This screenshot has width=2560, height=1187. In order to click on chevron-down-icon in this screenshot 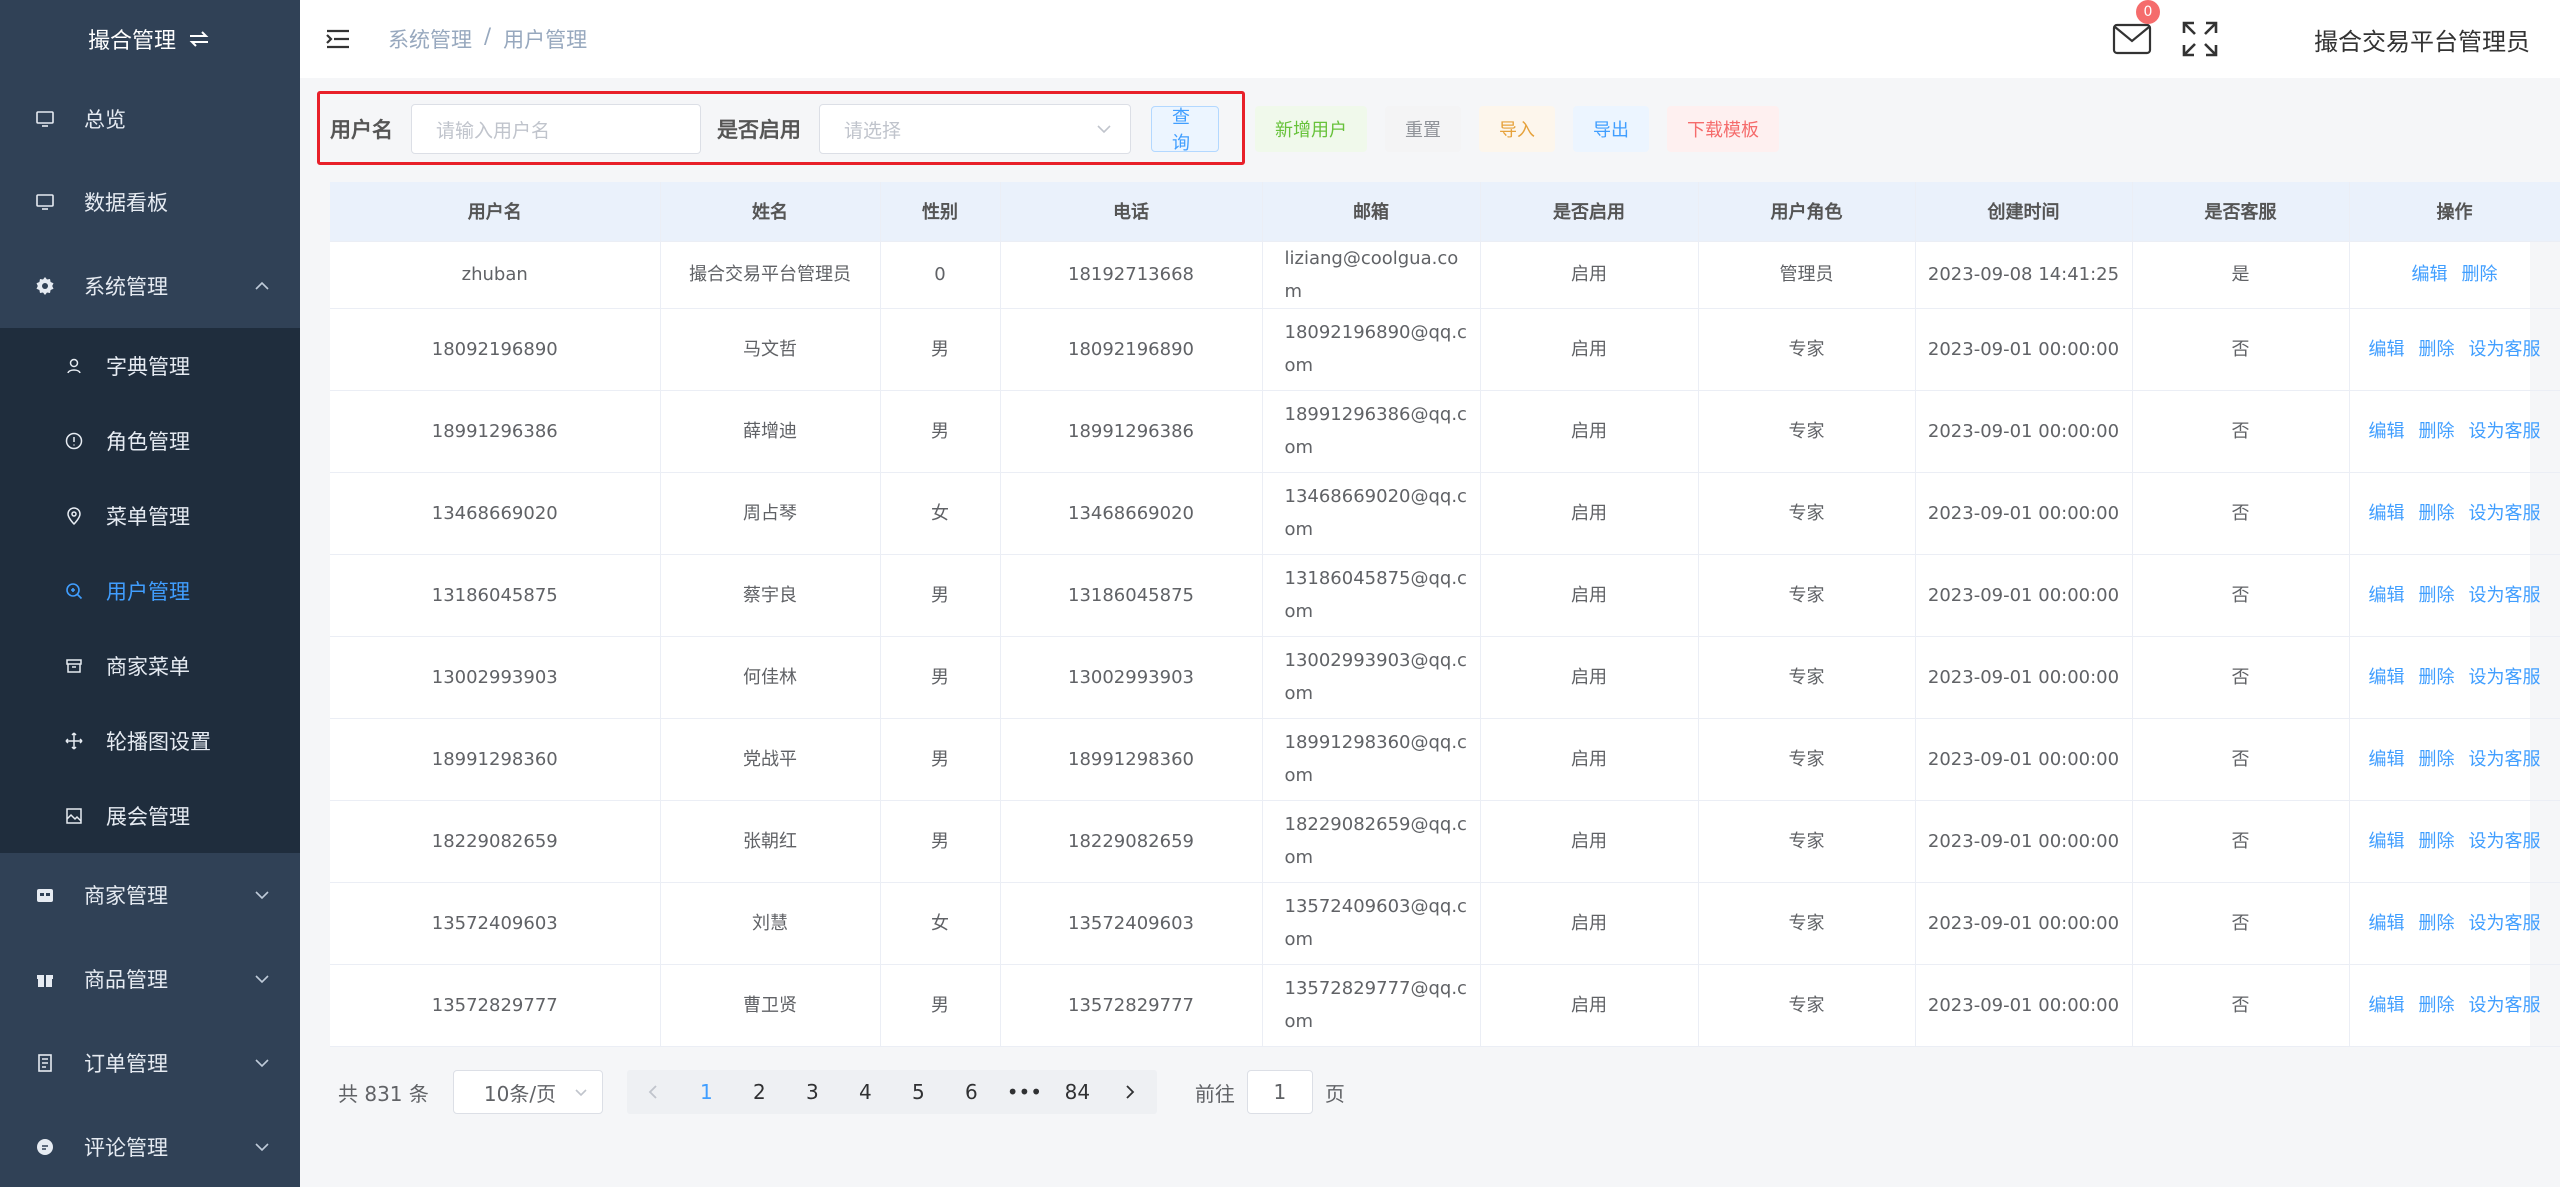, I will do `click(262, 1063)`.